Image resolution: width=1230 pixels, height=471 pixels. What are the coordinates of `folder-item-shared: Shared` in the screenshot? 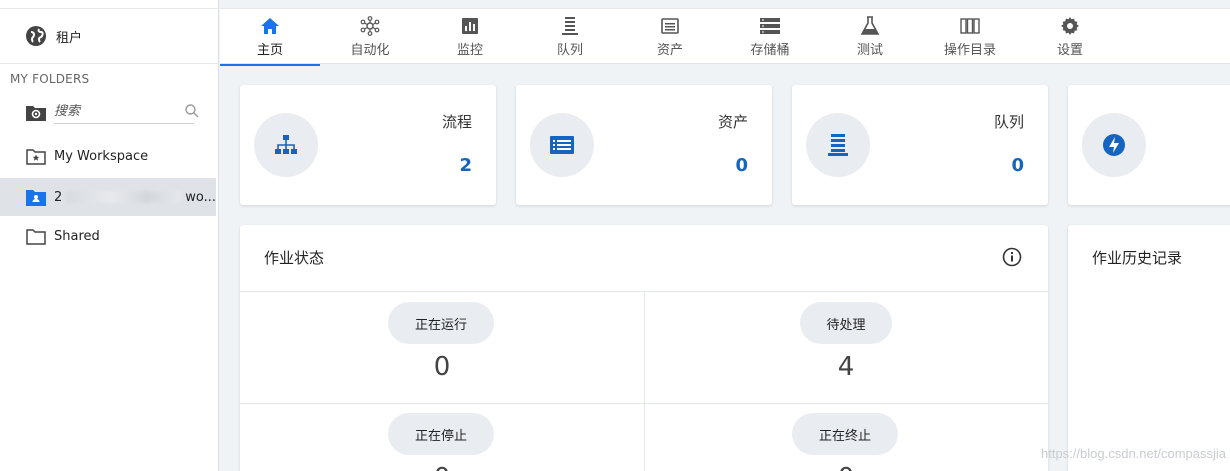 It's located at (108, 236).